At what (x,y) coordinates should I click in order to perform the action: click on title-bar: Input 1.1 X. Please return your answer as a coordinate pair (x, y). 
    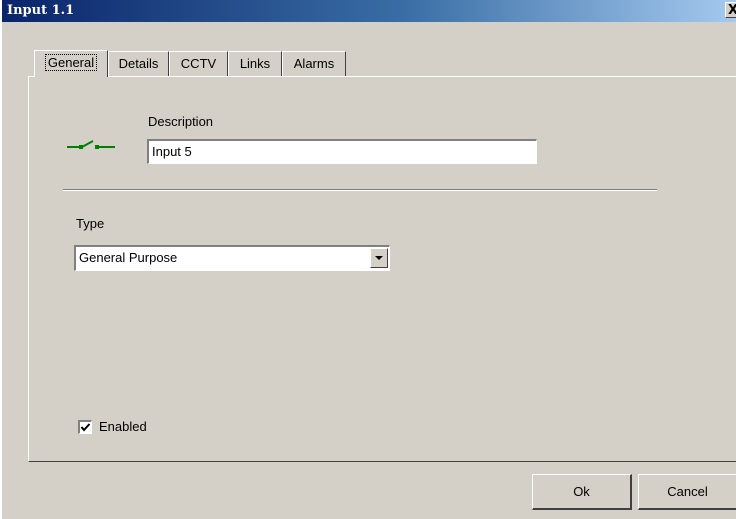
    Looking at the image, I should click on (369, 11).